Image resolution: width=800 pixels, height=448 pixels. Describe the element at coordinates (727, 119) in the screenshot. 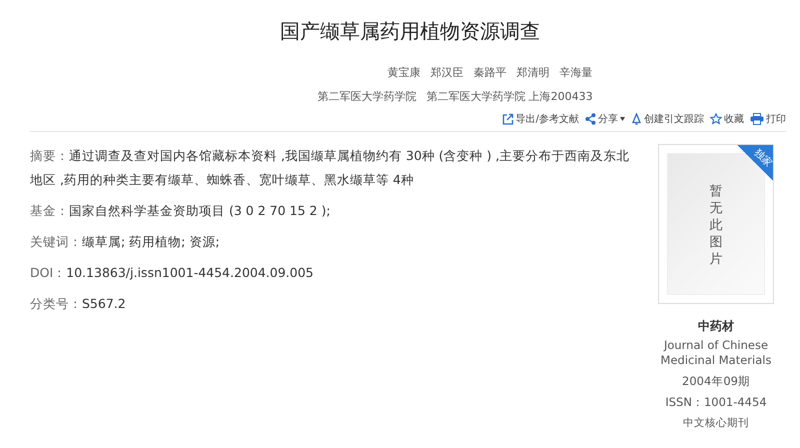

I see `toolbar-button: 收藏` at that location.